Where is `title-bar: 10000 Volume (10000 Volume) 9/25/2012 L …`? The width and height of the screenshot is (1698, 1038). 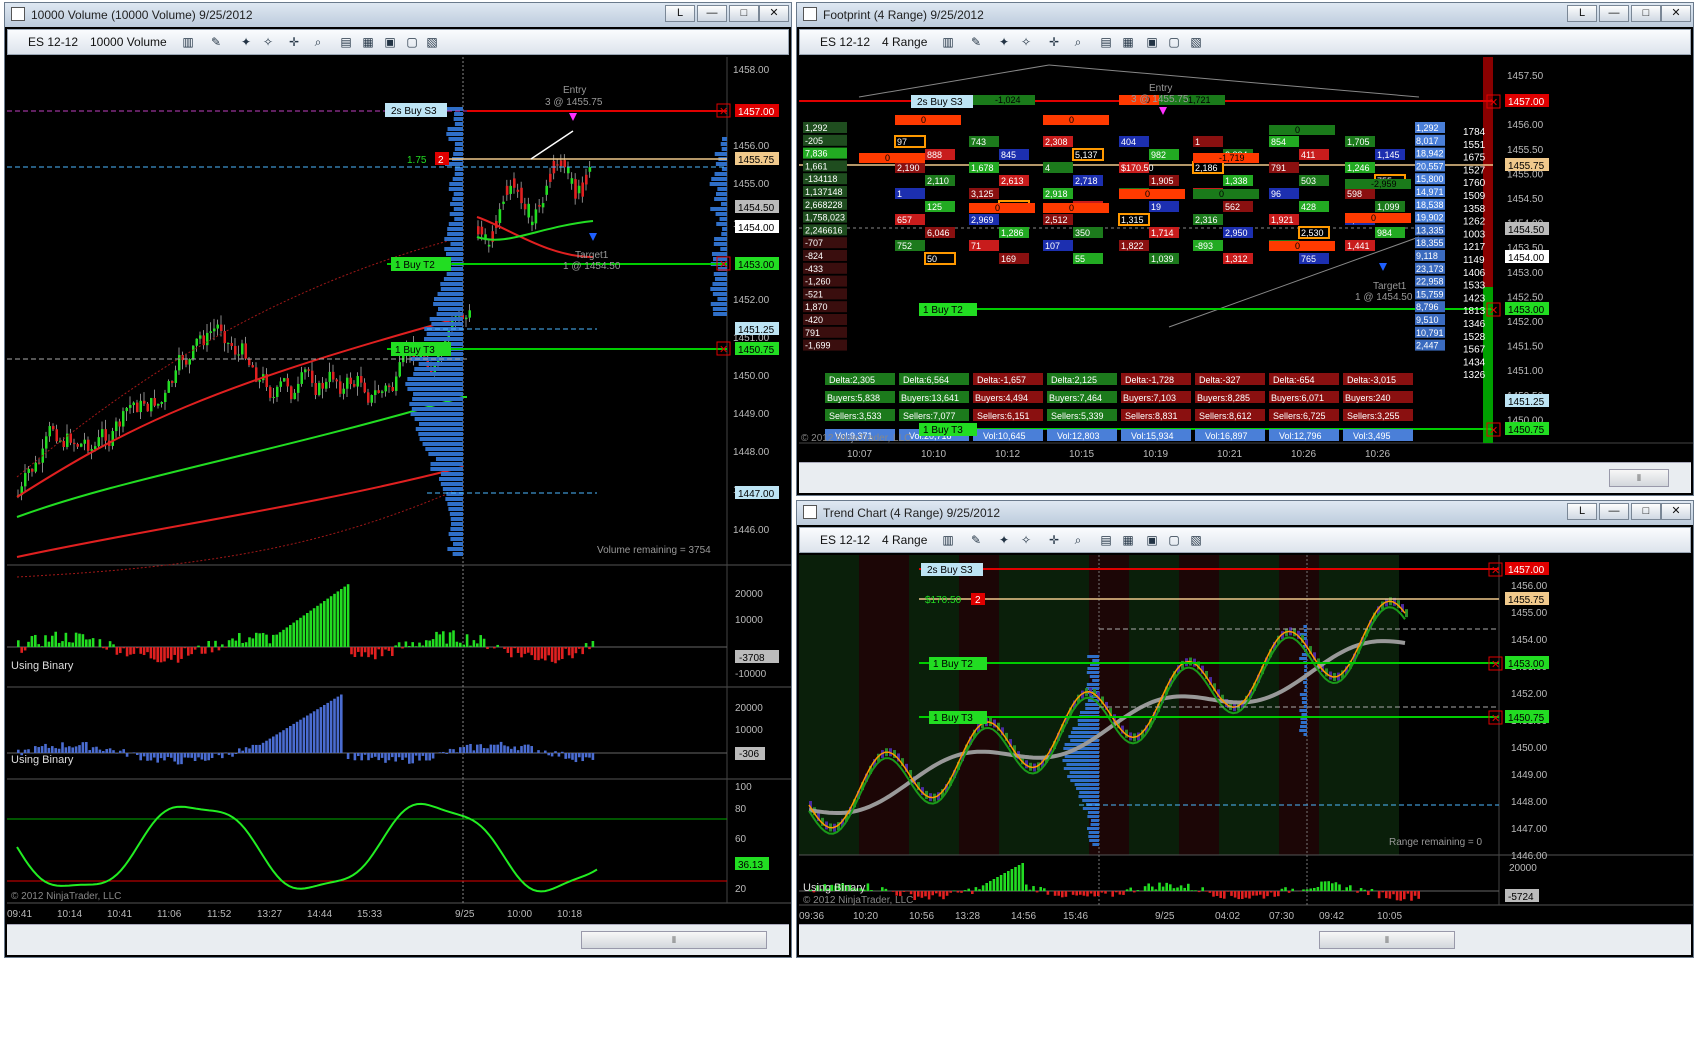
title-bar: 10000 Volume (10000 Volume) 9/25/2012 L … is located at coordinates (398, 15).